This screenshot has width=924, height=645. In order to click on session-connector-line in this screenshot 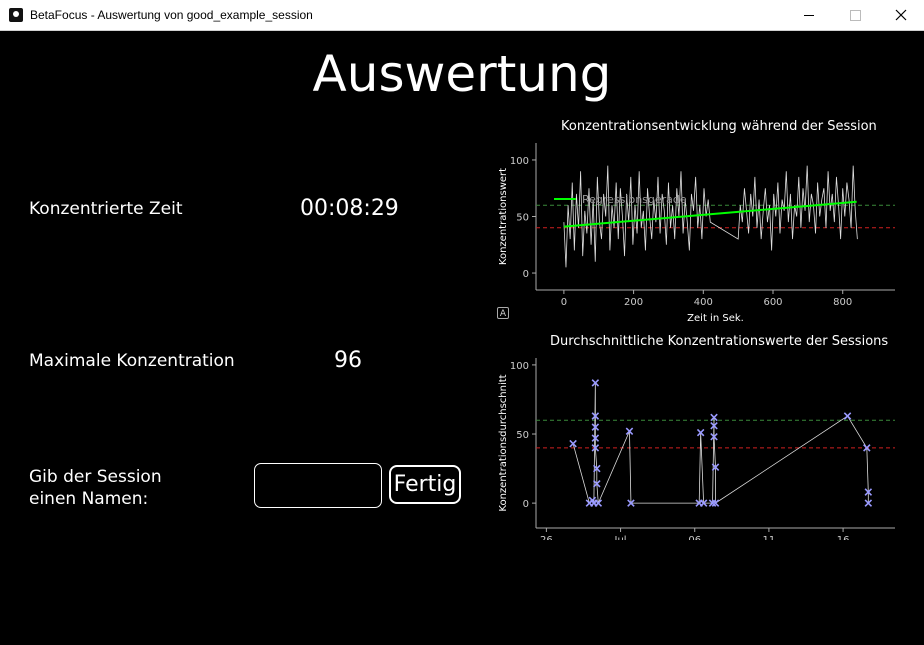, I will do `click(720, 443)`.